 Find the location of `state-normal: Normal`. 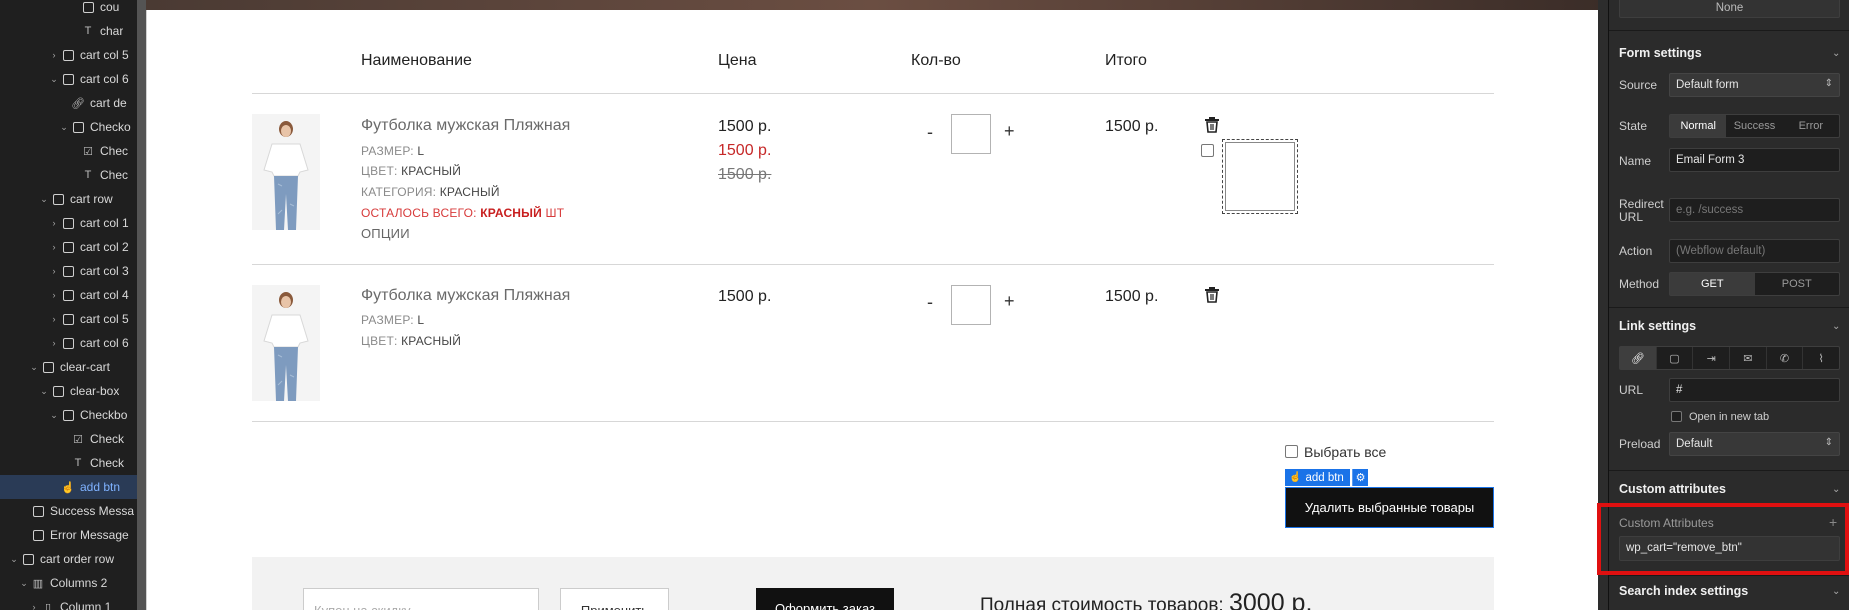

state-normal: Normal is located at coordinates (1698, 126).